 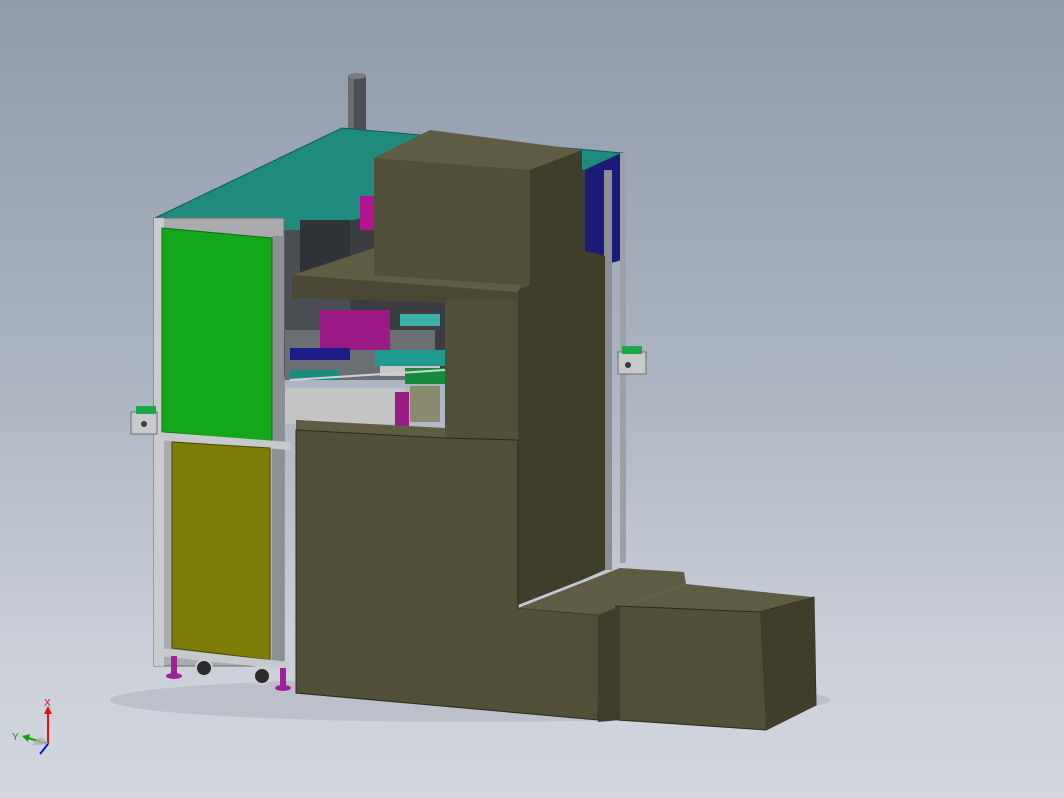 I want to click on coordinate-triad: X Y, so click(x=32, y=726).